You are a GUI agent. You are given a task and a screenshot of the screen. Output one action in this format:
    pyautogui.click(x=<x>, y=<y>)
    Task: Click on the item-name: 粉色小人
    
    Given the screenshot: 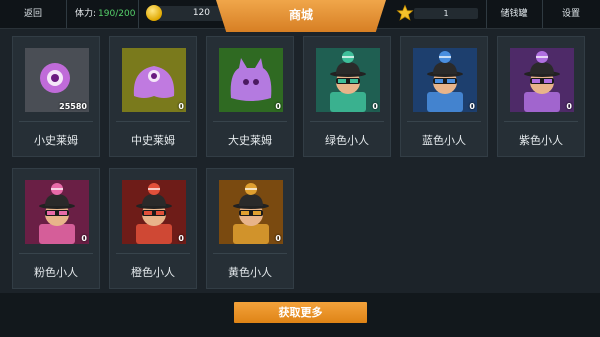 What is the action you would take?
    pyautogui.click(x=56, y=272)
    